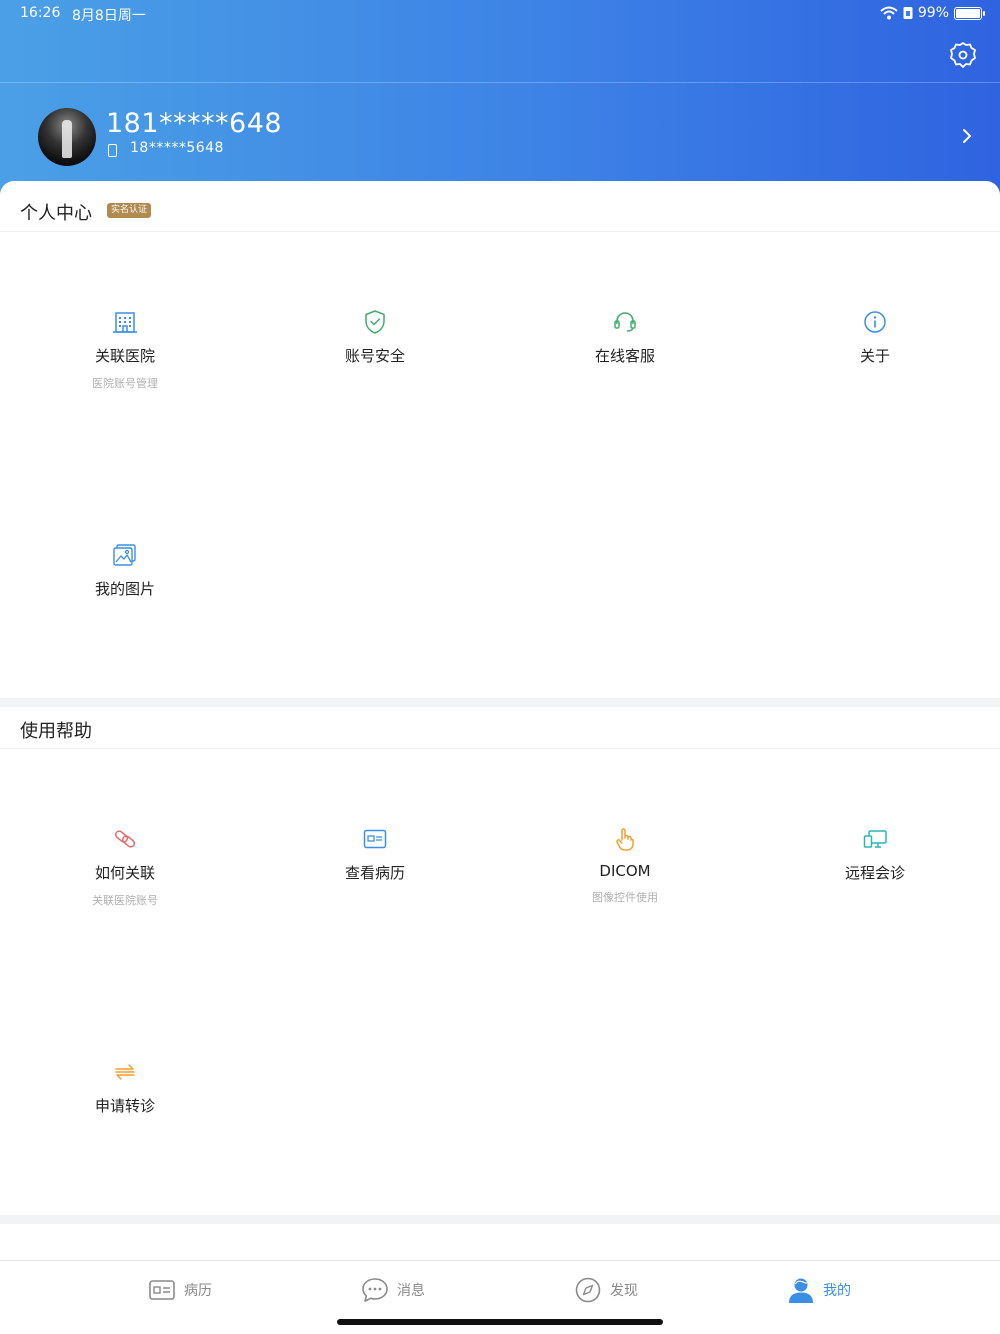  I want to click on touch-icon, so click(625, 839).